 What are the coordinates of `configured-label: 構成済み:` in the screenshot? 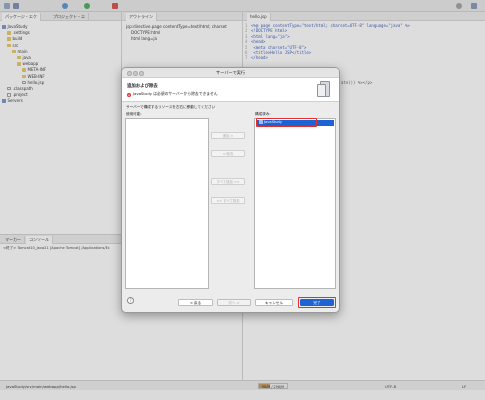 It's located at (263, 114).